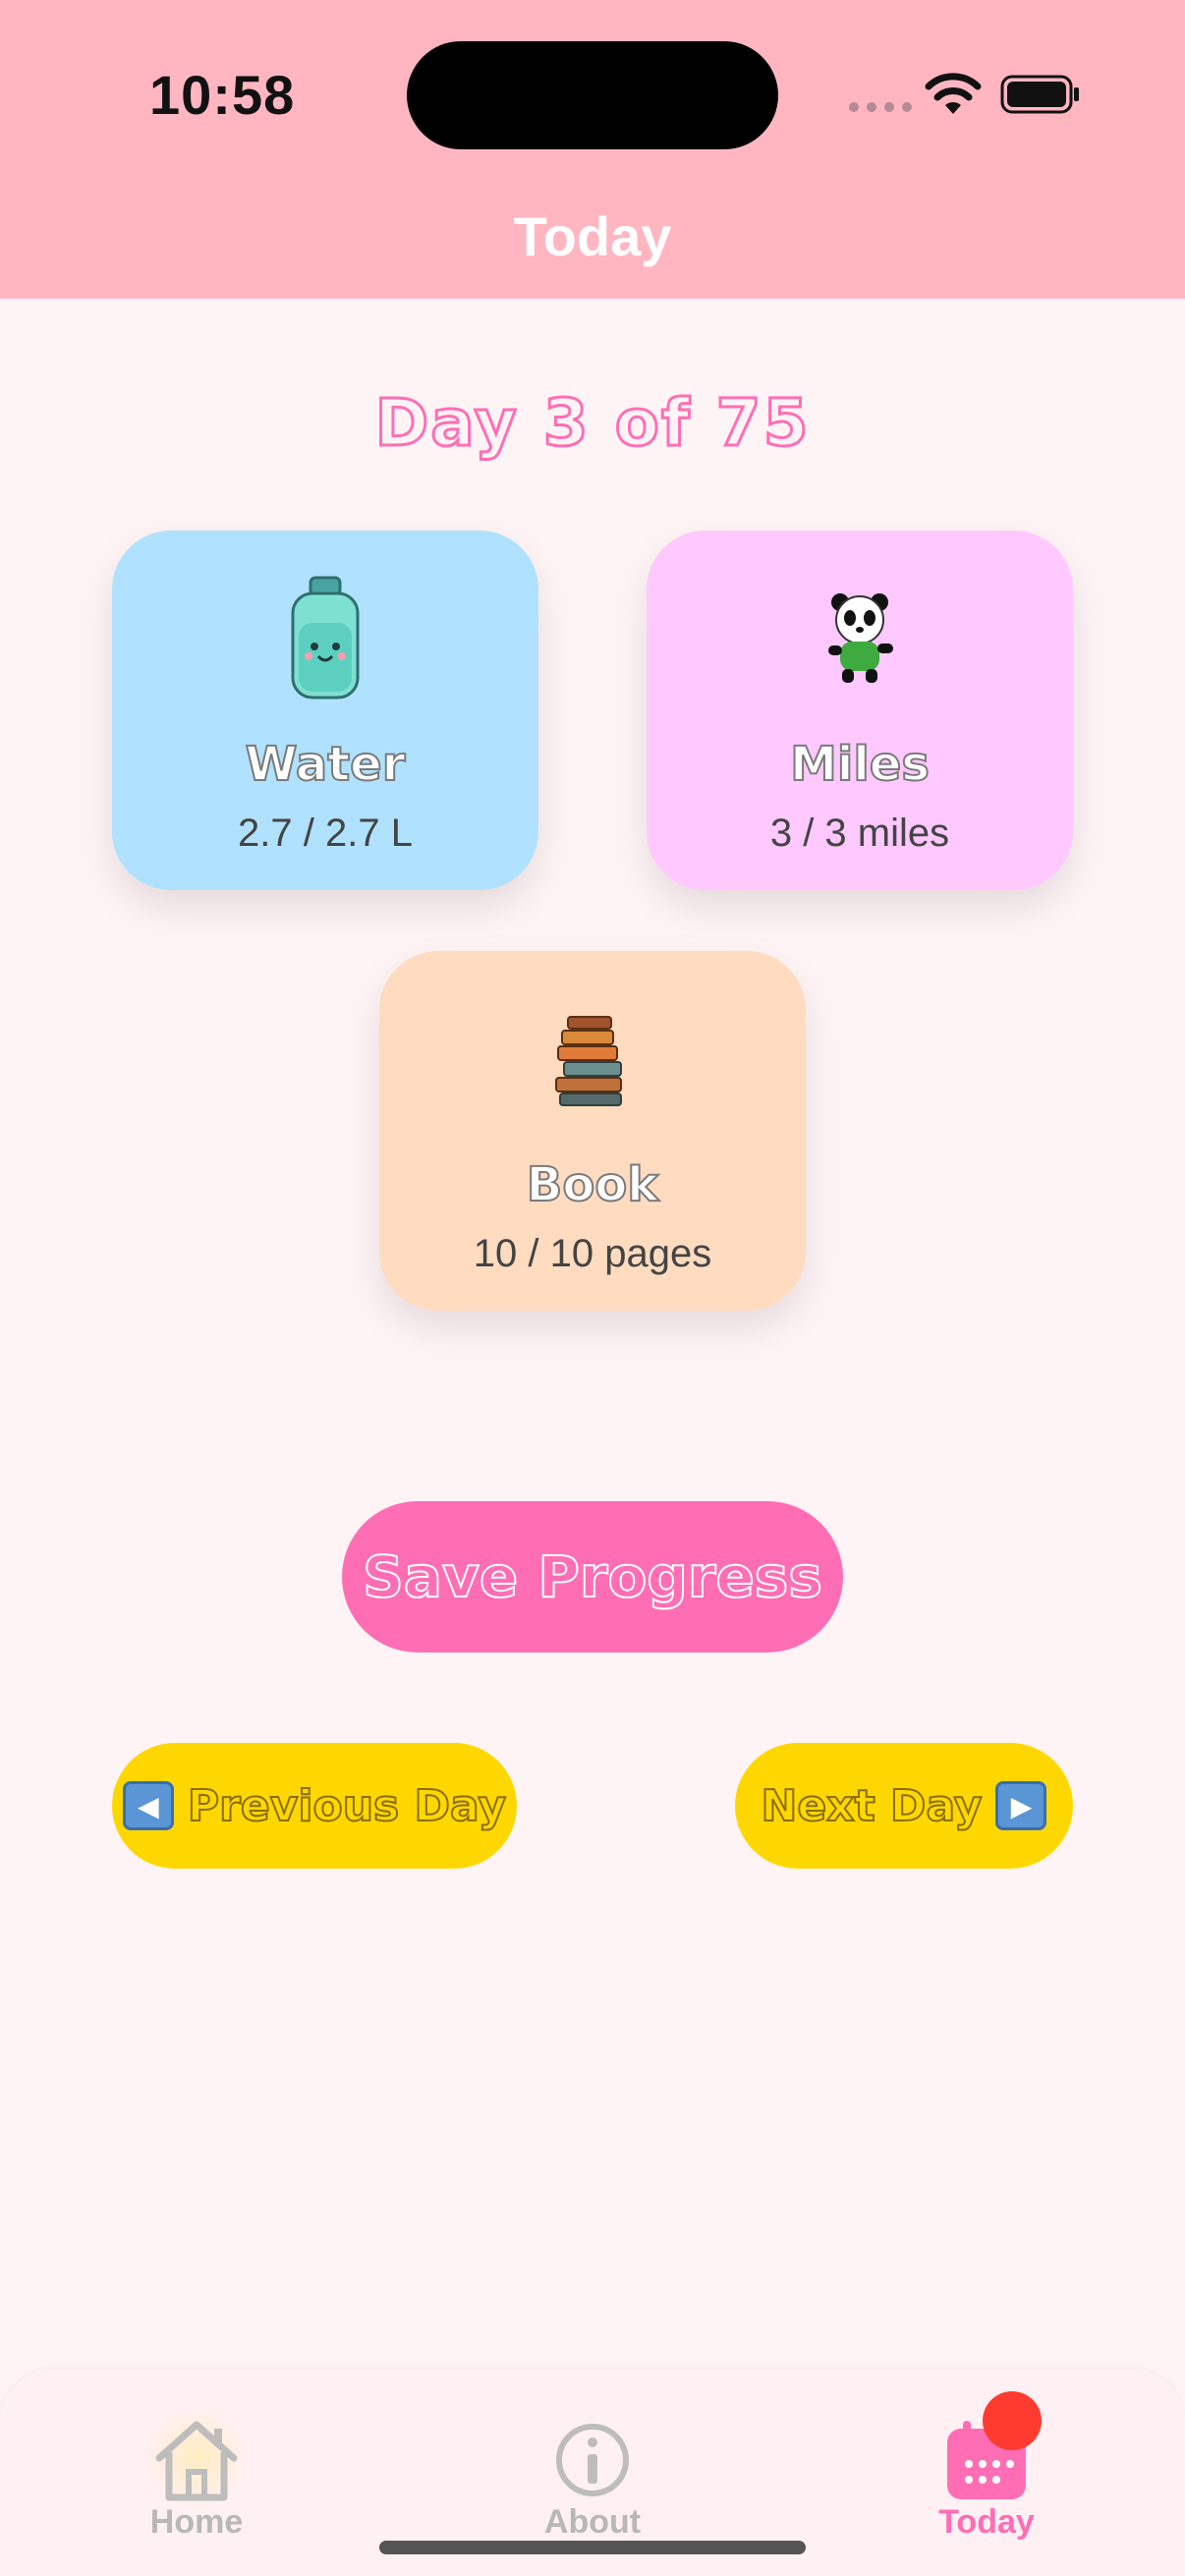 This screenshot has height=2576, width=1185. Describe the element at coordinates (860, 710) in the screenshot. I see `miles-card: Miles 3 / 3 miles` at that location.